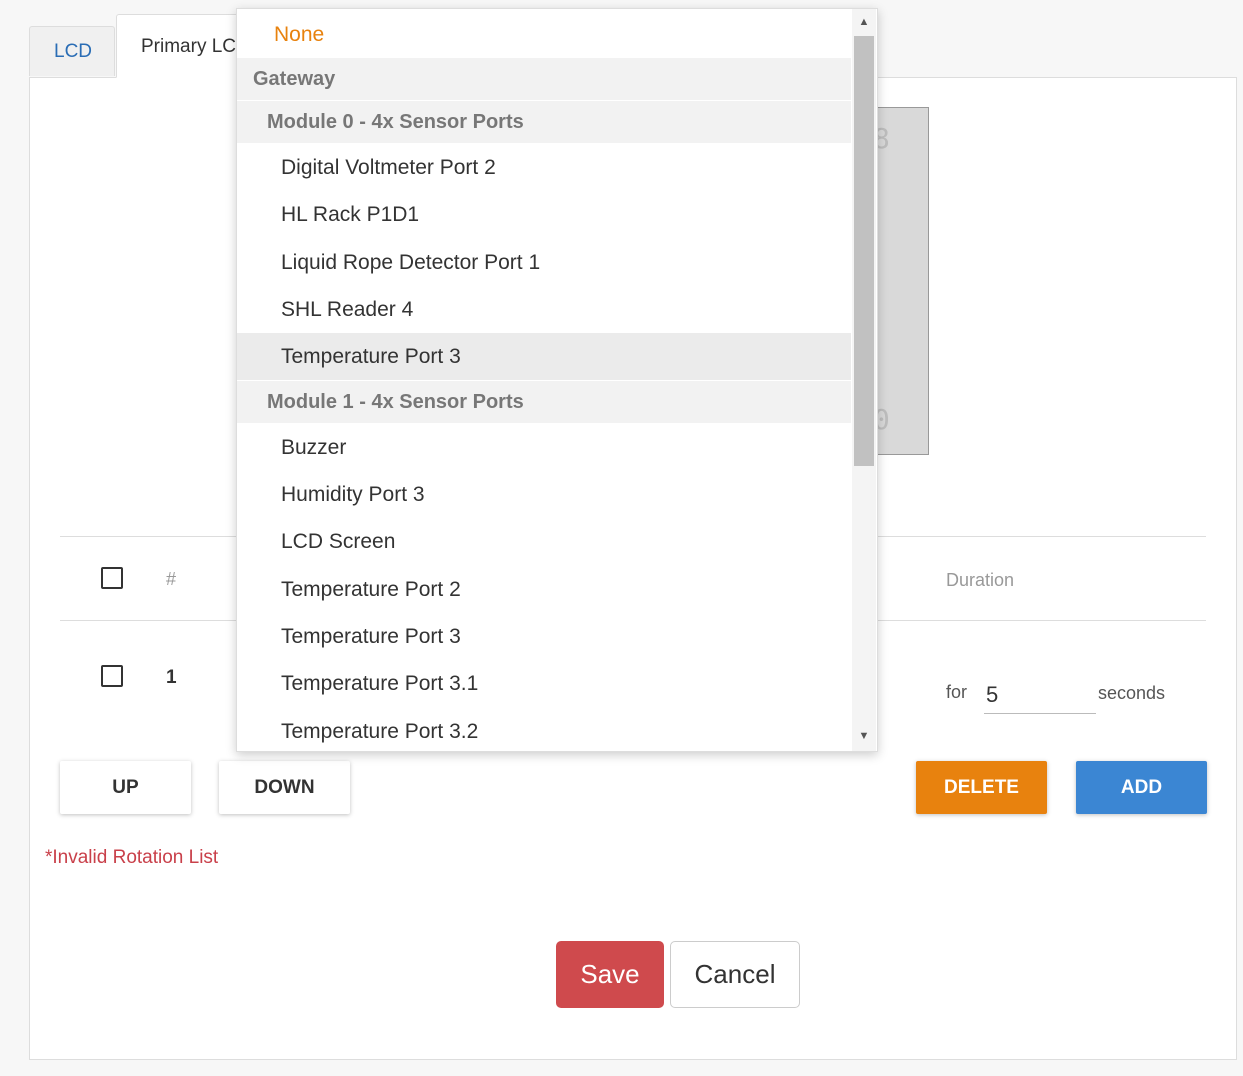  What do you see at coordinates (544, 122) in the screenshot?
I see `group-module-0: Module 0 - 4x Sensor Ports` at bounding box center [544, 122].